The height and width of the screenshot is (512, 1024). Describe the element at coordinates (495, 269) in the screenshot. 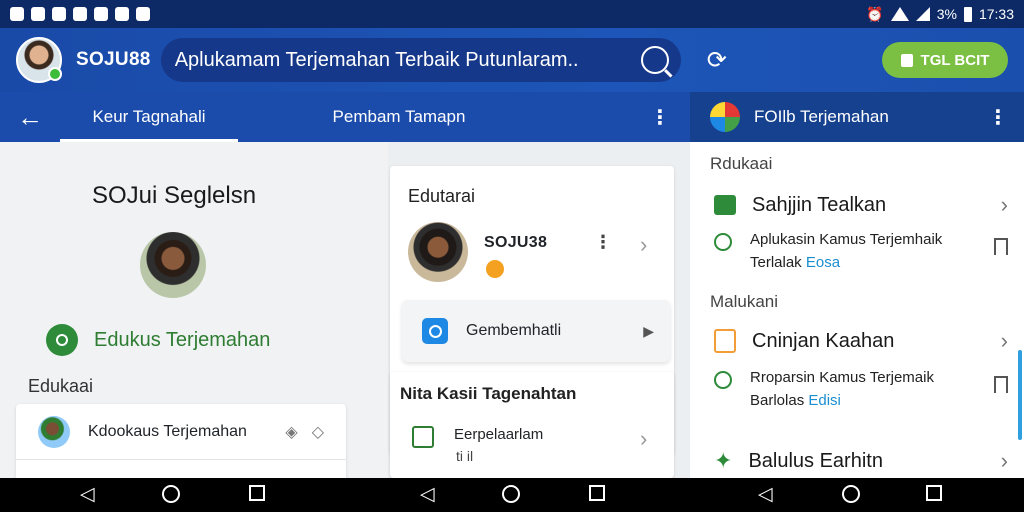

I see `clock-badge-icon` at that location.